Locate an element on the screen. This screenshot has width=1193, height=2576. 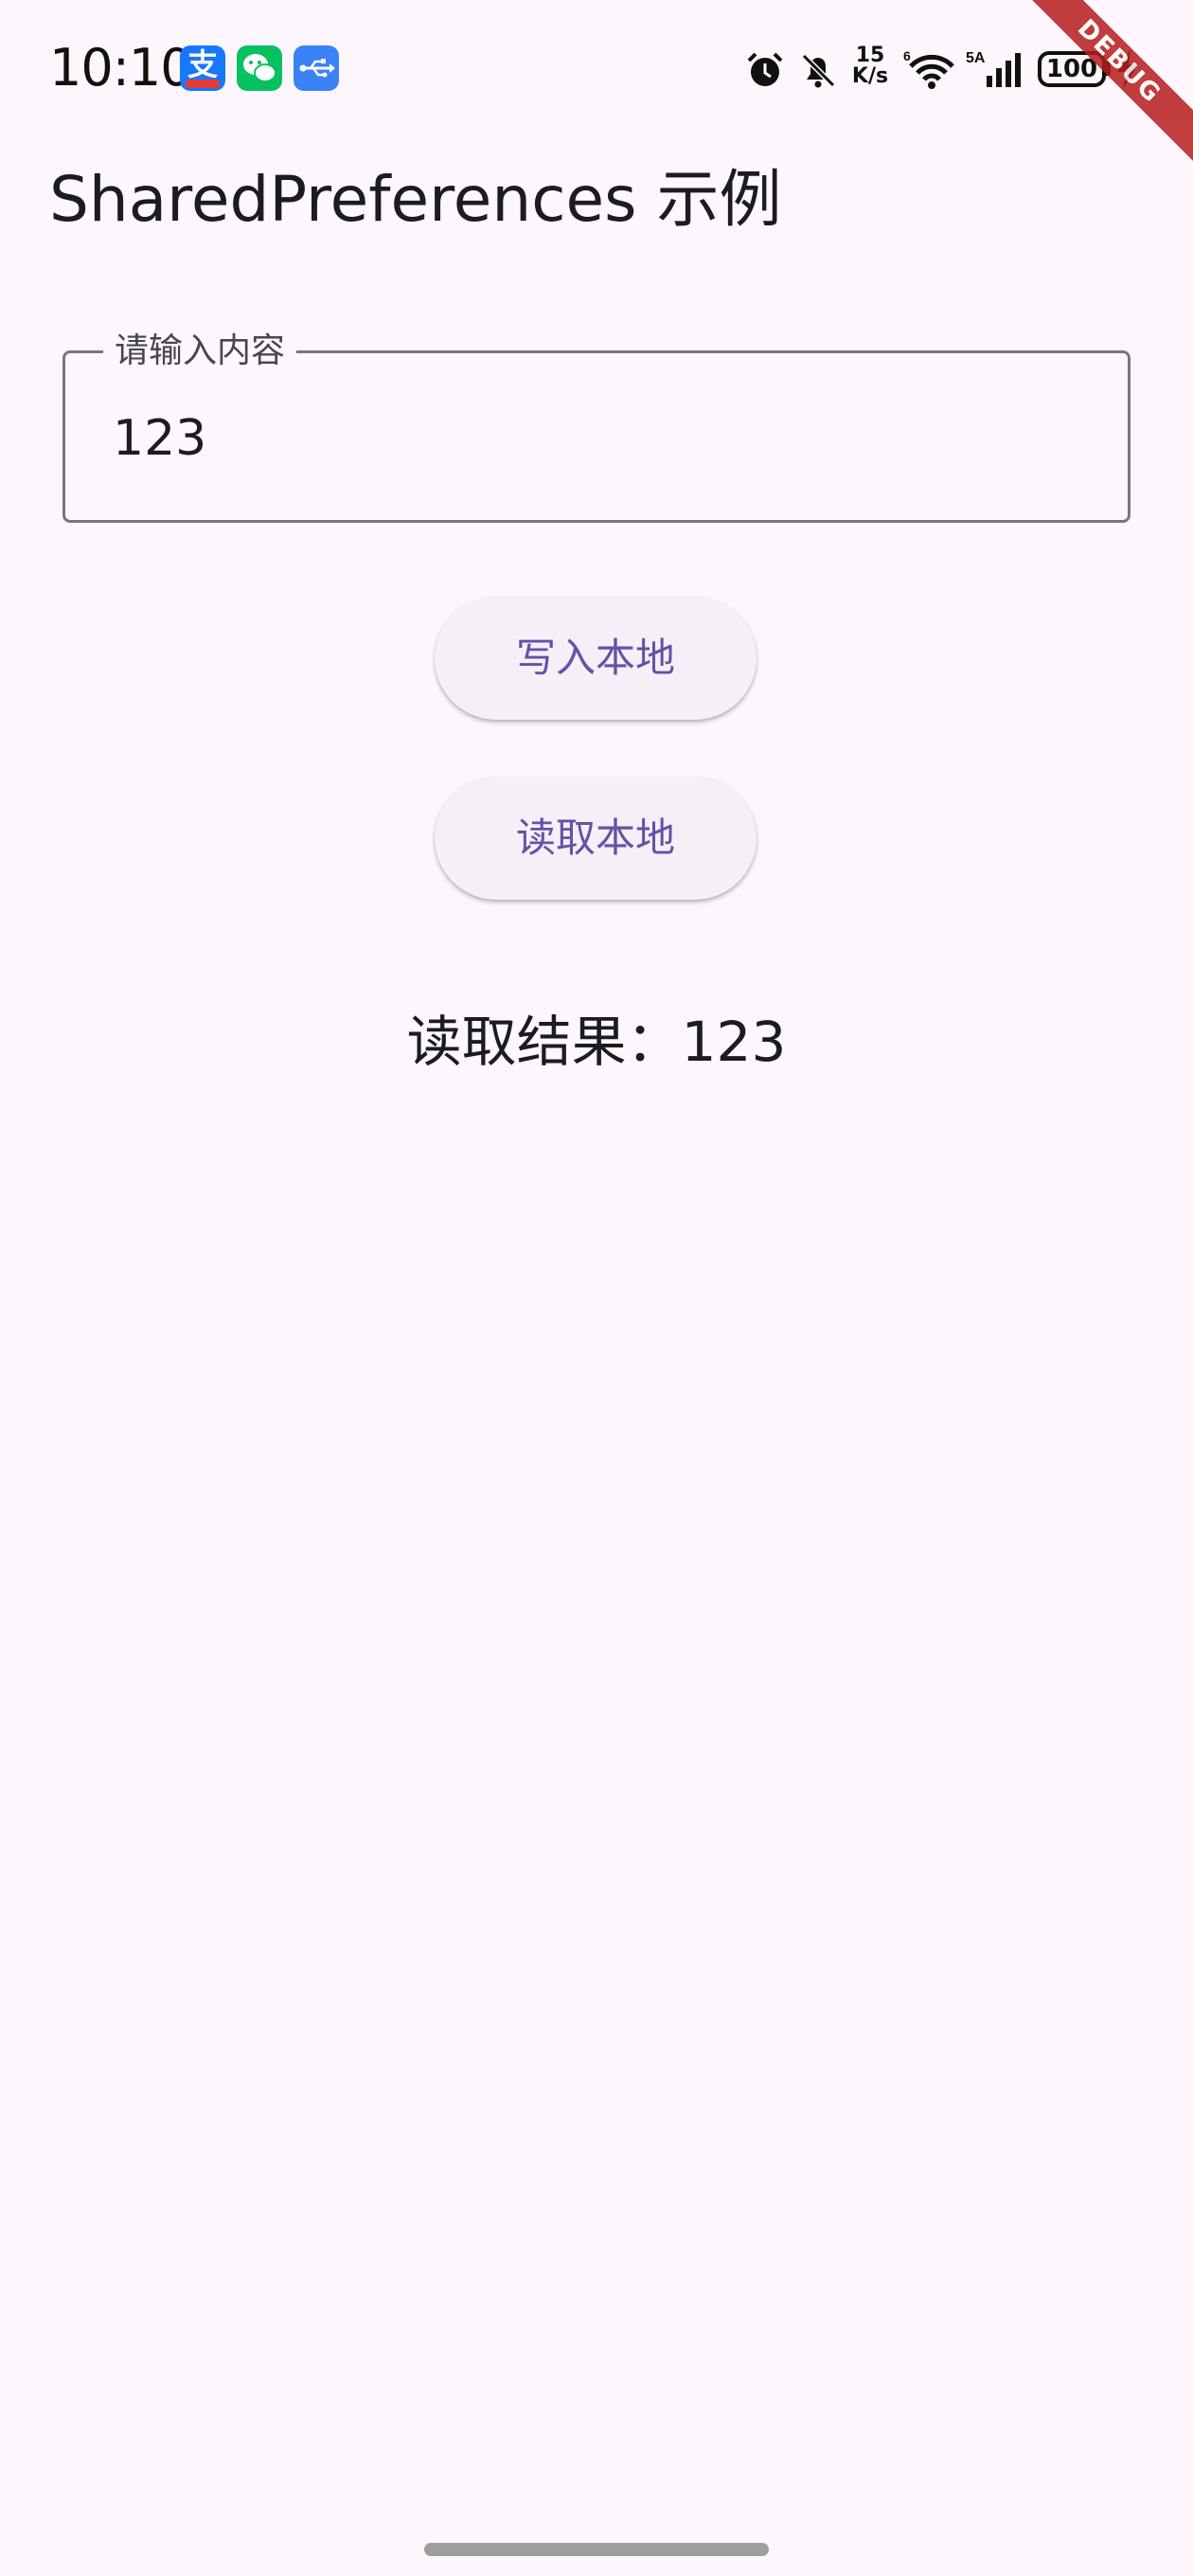
content-text-field: 请输入内容 is located at coordinates (596, 427).